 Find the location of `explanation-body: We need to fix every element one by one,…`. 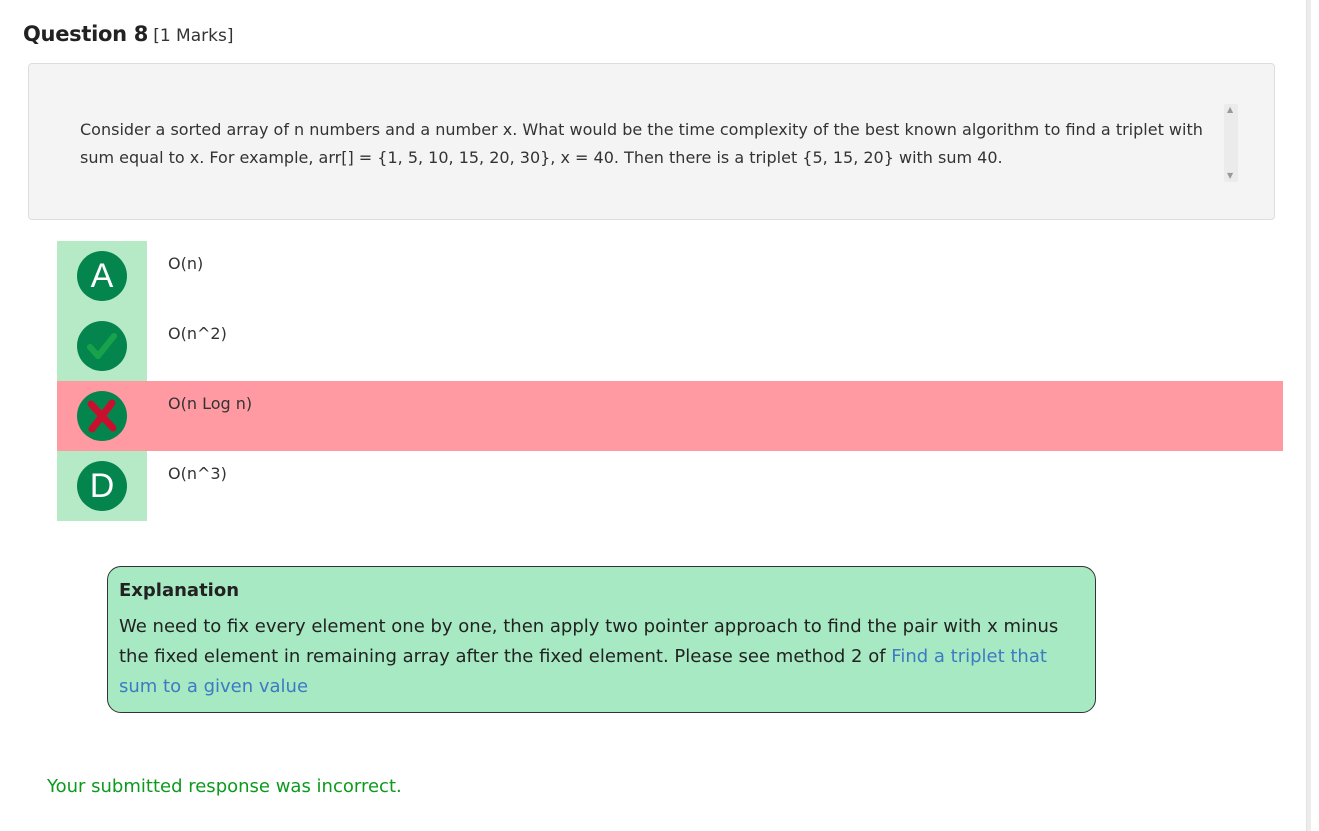

explanation-body: We need to fix every element one by one,… is located at coordinates (599, 657).